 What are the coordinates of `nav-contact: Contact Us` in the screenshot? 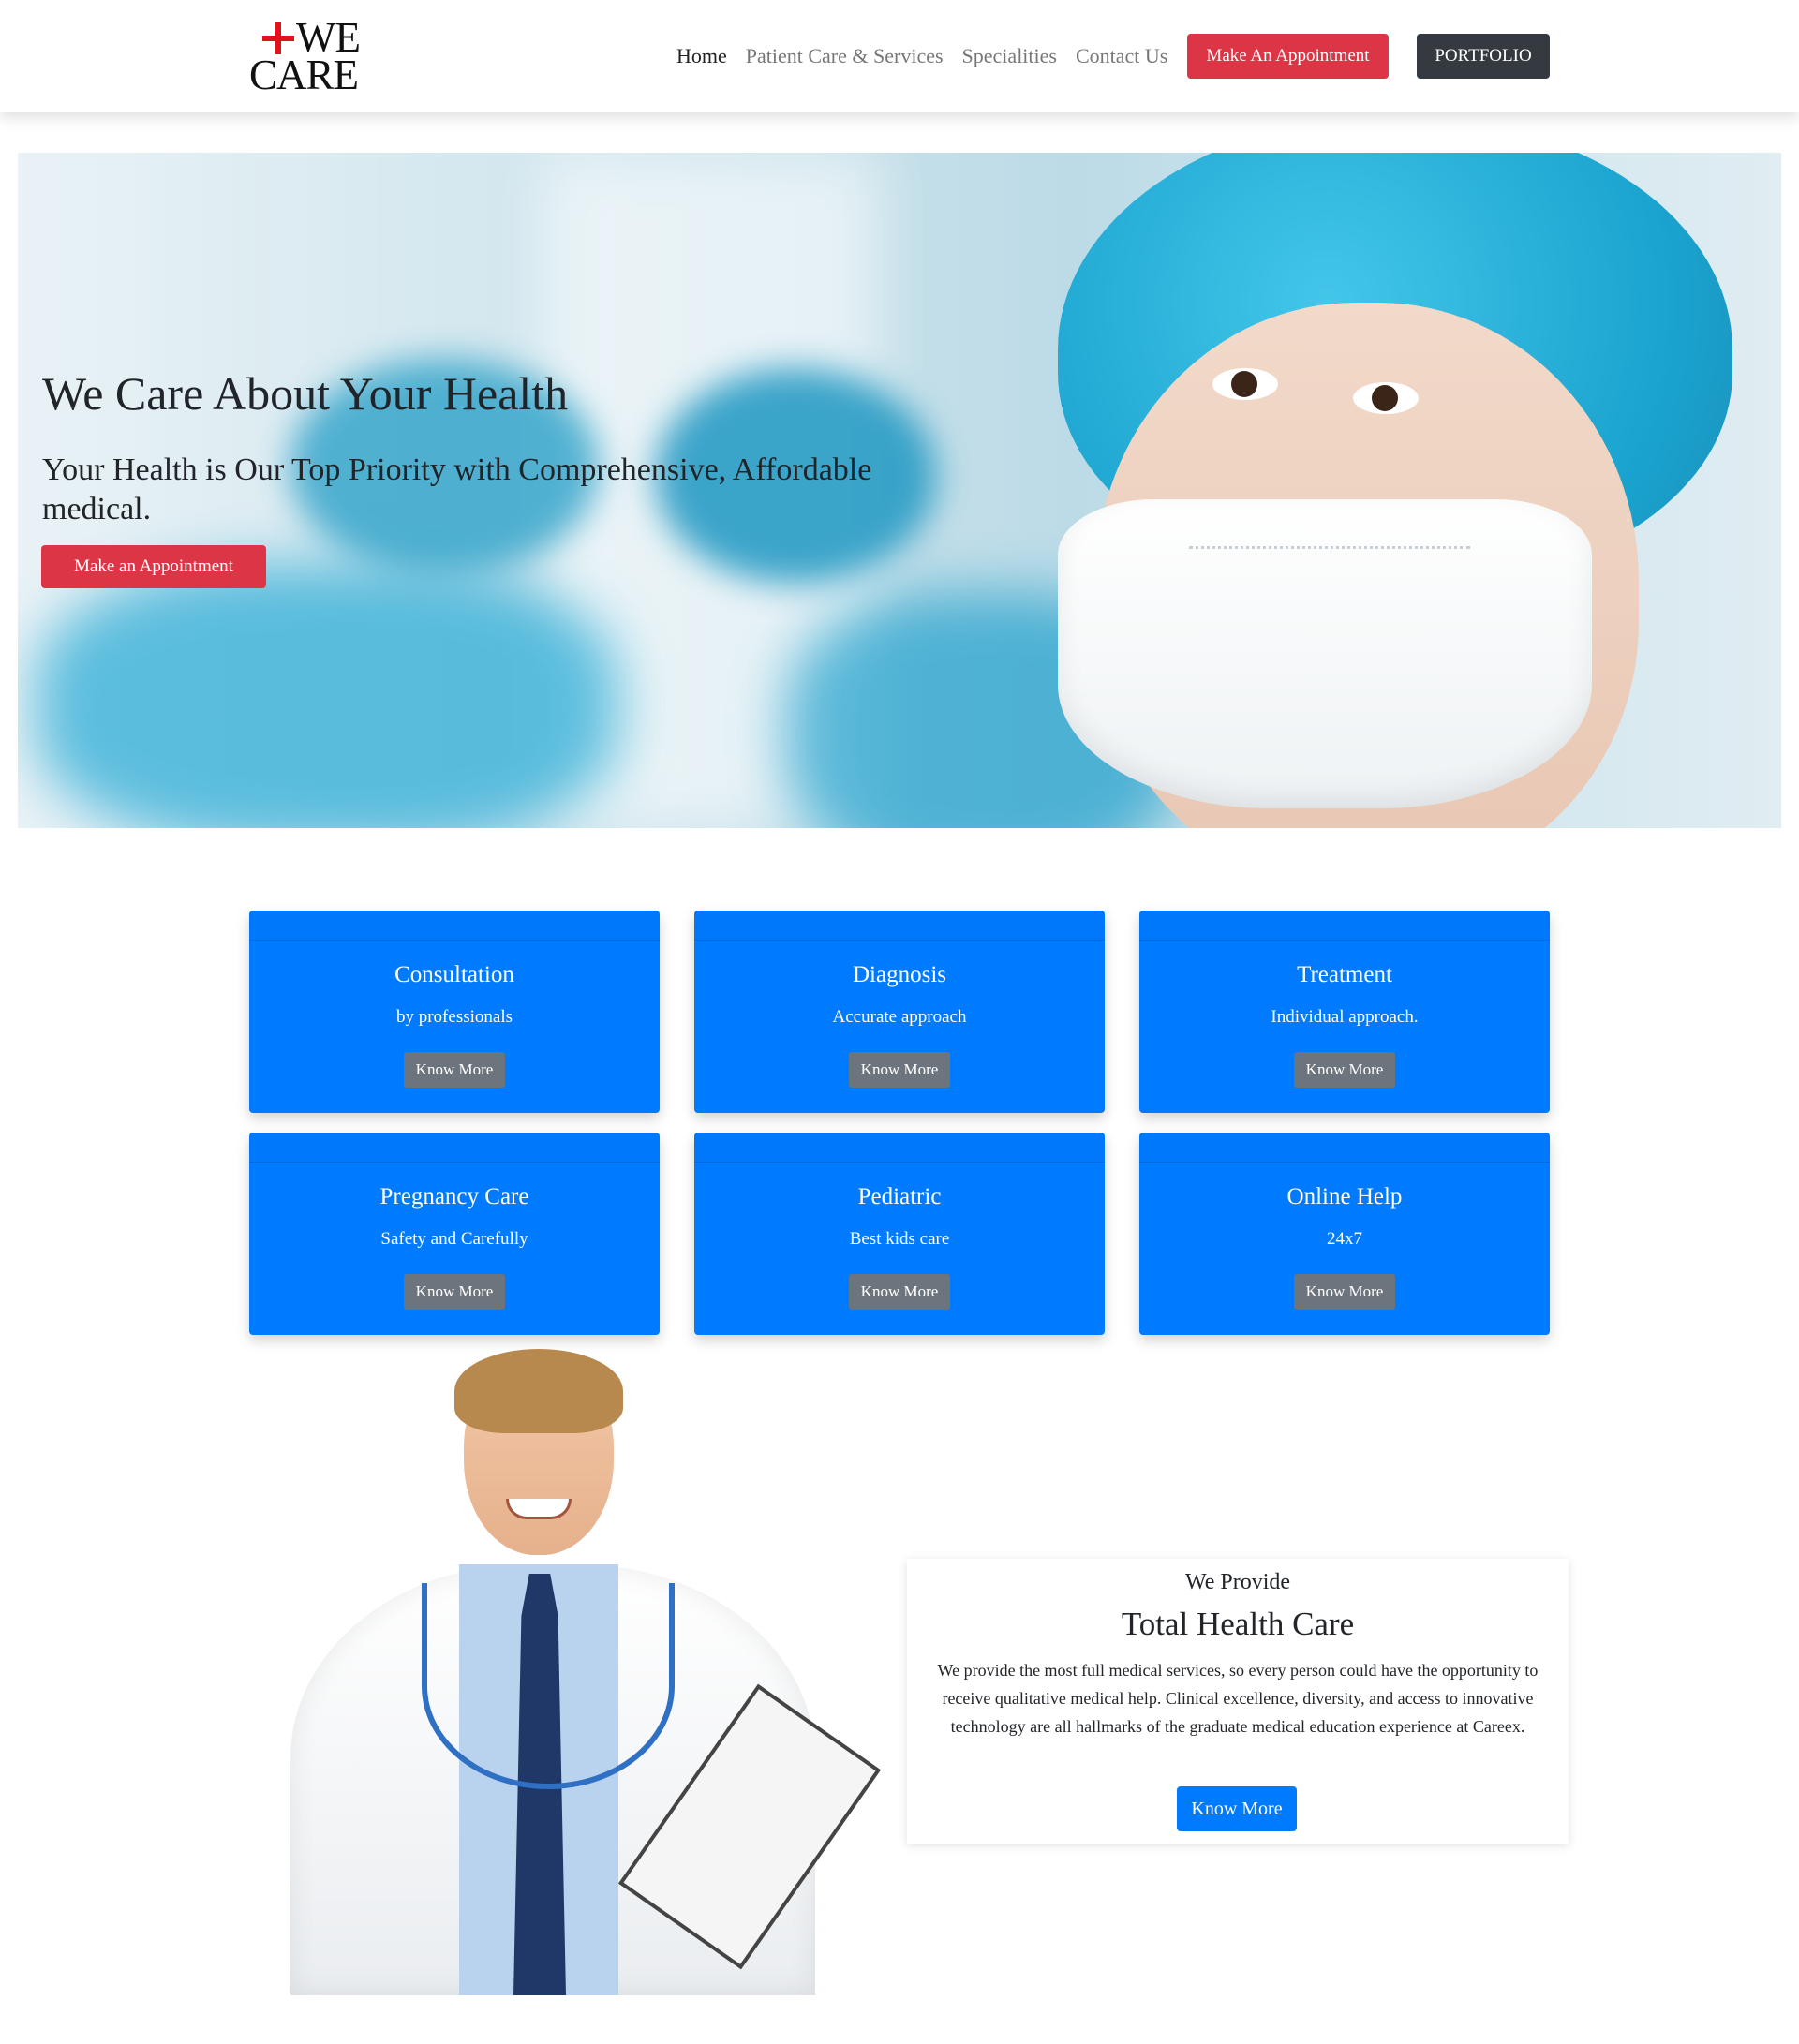 It's located at (1121, 56).